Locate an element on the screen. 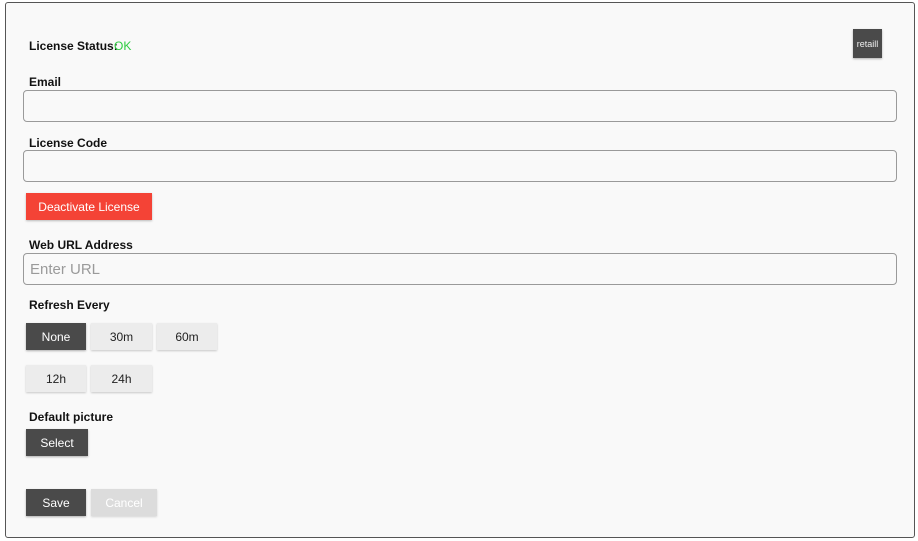 Image resolution: width=918 pixels, height=541 pixels. logo-text: retaill is located at coordinates (867, 43).